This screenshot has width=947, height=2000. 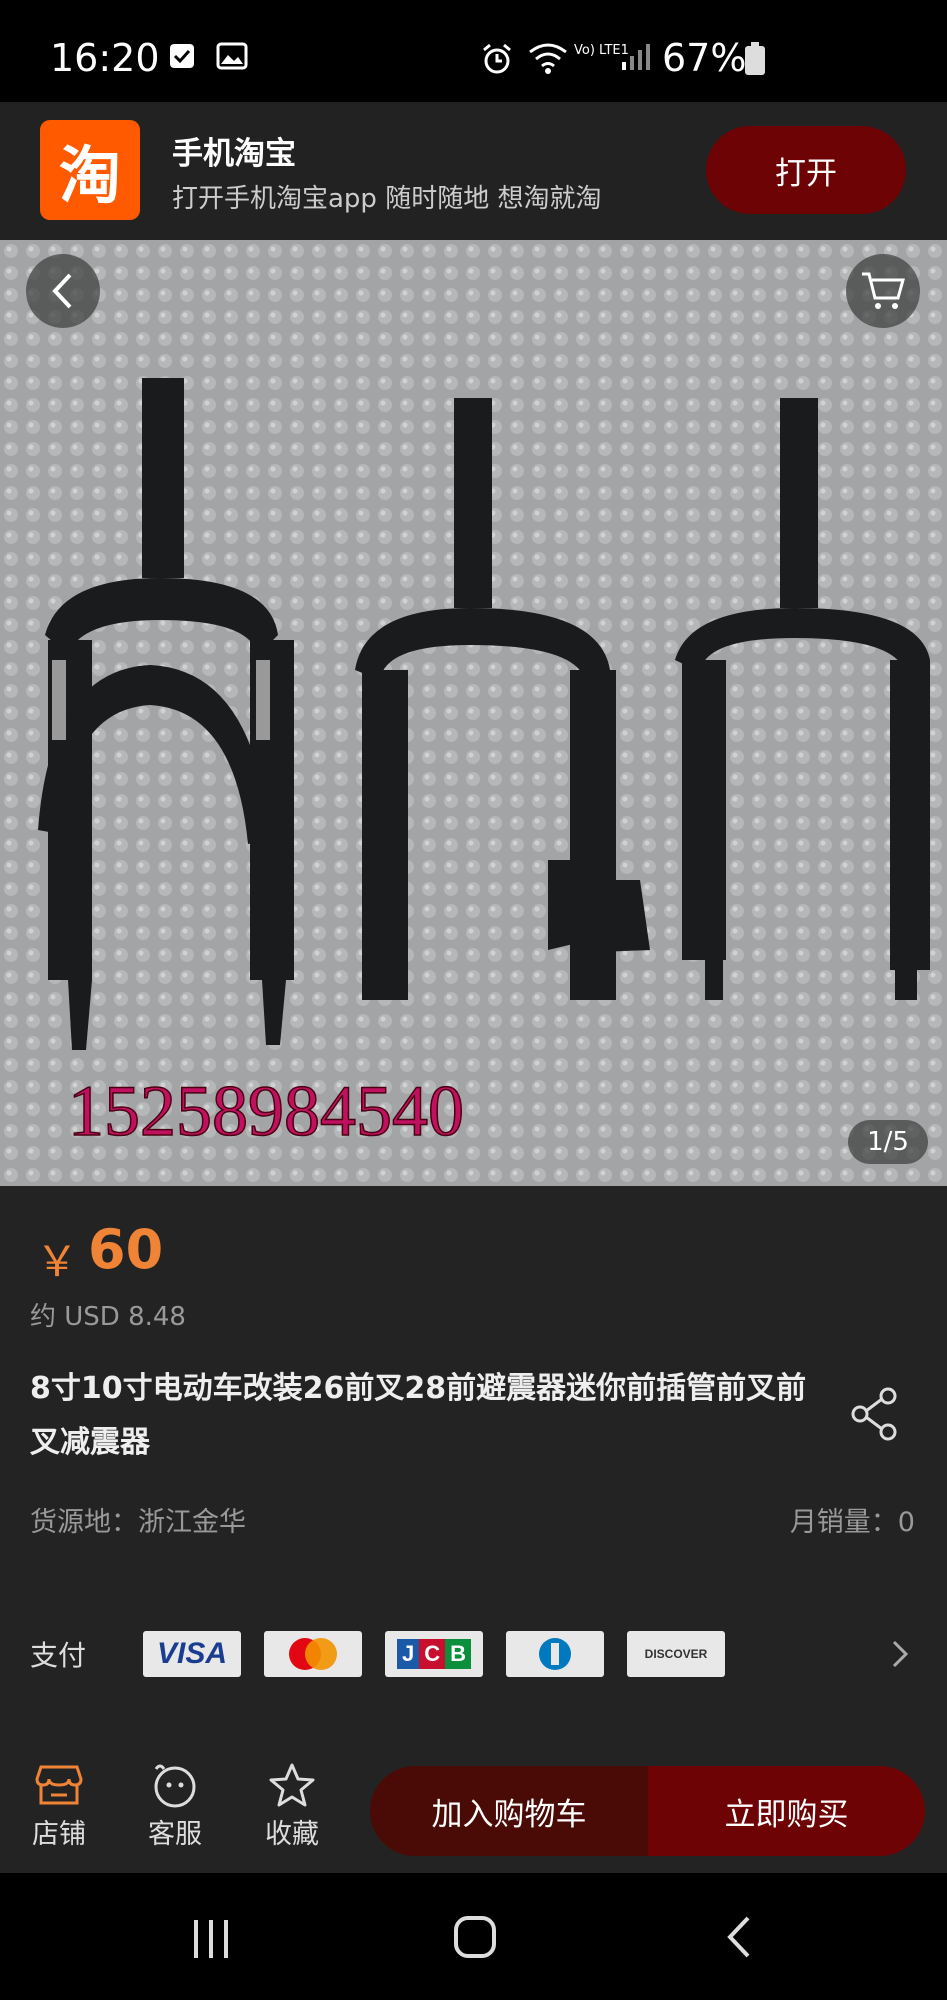 What do you see at coordinates (387, 199) in the screenshot?
I see `app-subtitle: 打开手机淘宝app 随时随地 想淘就淘` at bounding box center [387, 199].